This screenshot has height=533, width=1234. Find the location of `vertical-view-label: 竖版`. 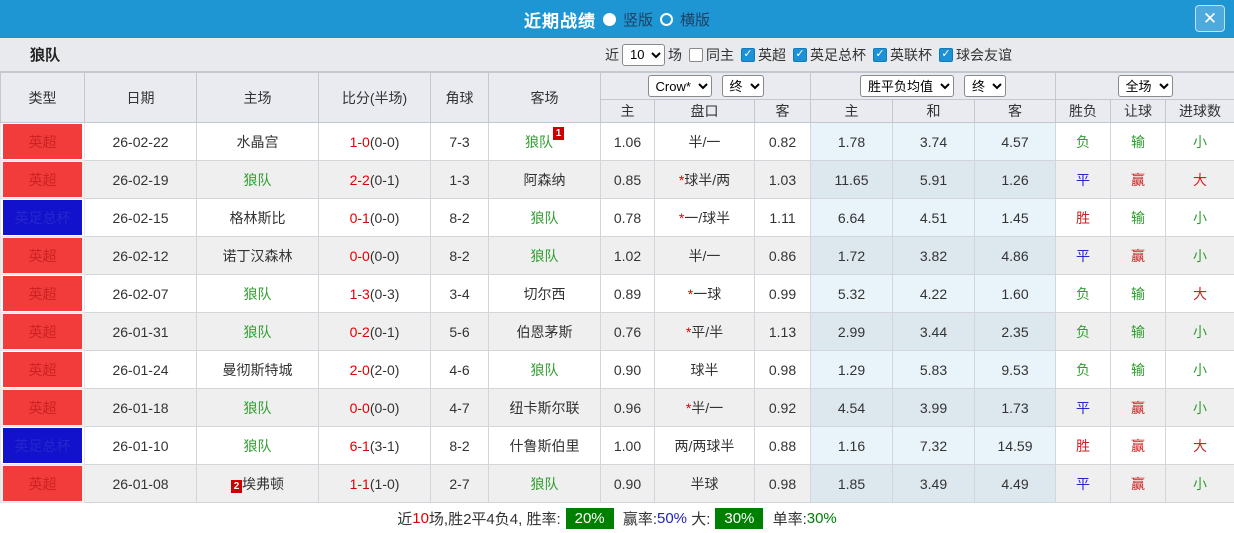

vertical-view-label: 竖版 is located at coordinates (638, 19).